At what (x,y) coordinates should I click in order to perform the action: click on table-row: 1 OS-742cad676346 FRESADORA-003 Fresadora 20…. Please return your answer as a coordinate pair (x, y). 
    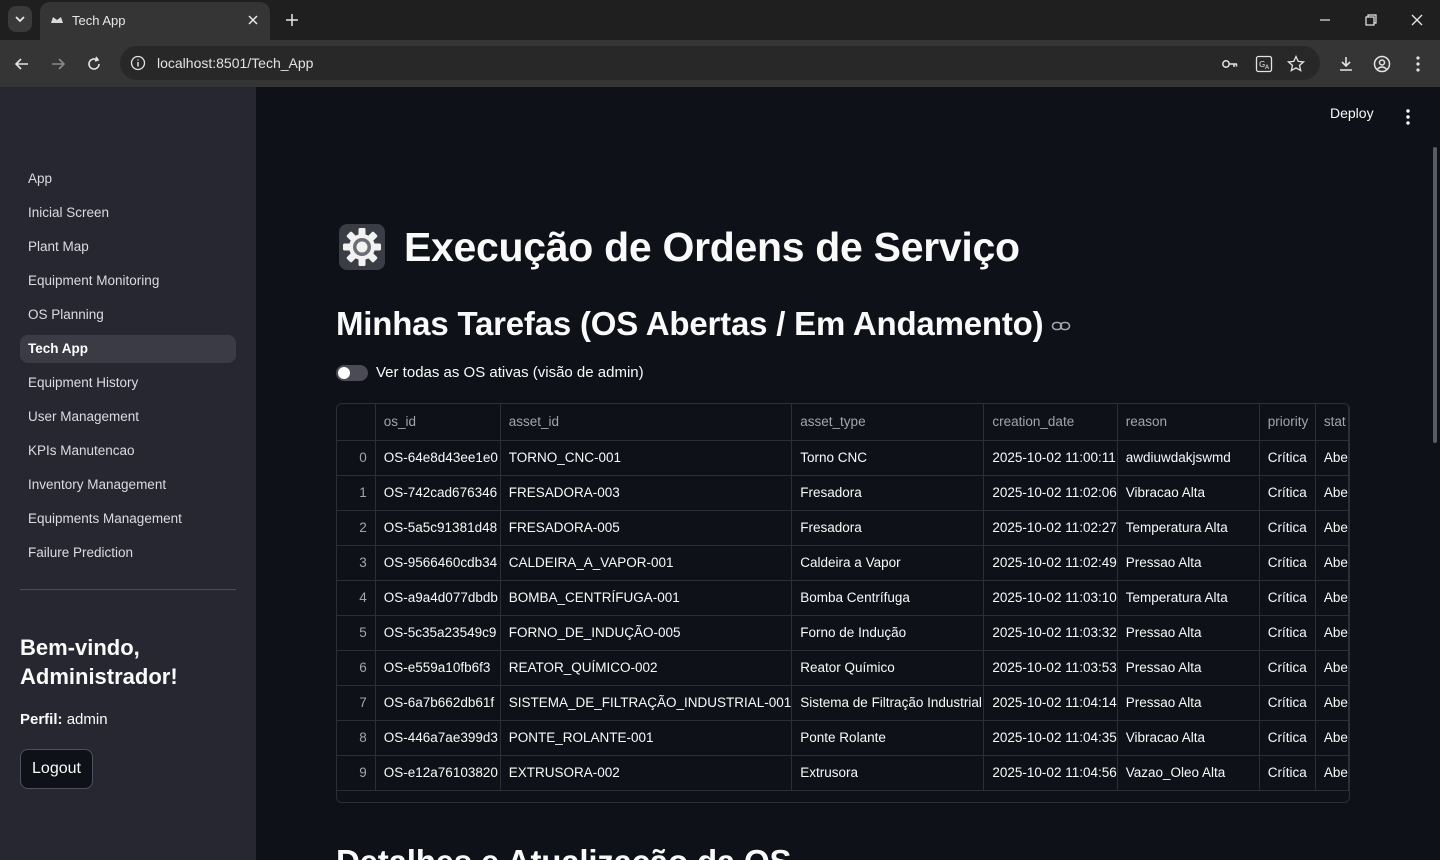
    Looking at the image, I should click on (843, 493).